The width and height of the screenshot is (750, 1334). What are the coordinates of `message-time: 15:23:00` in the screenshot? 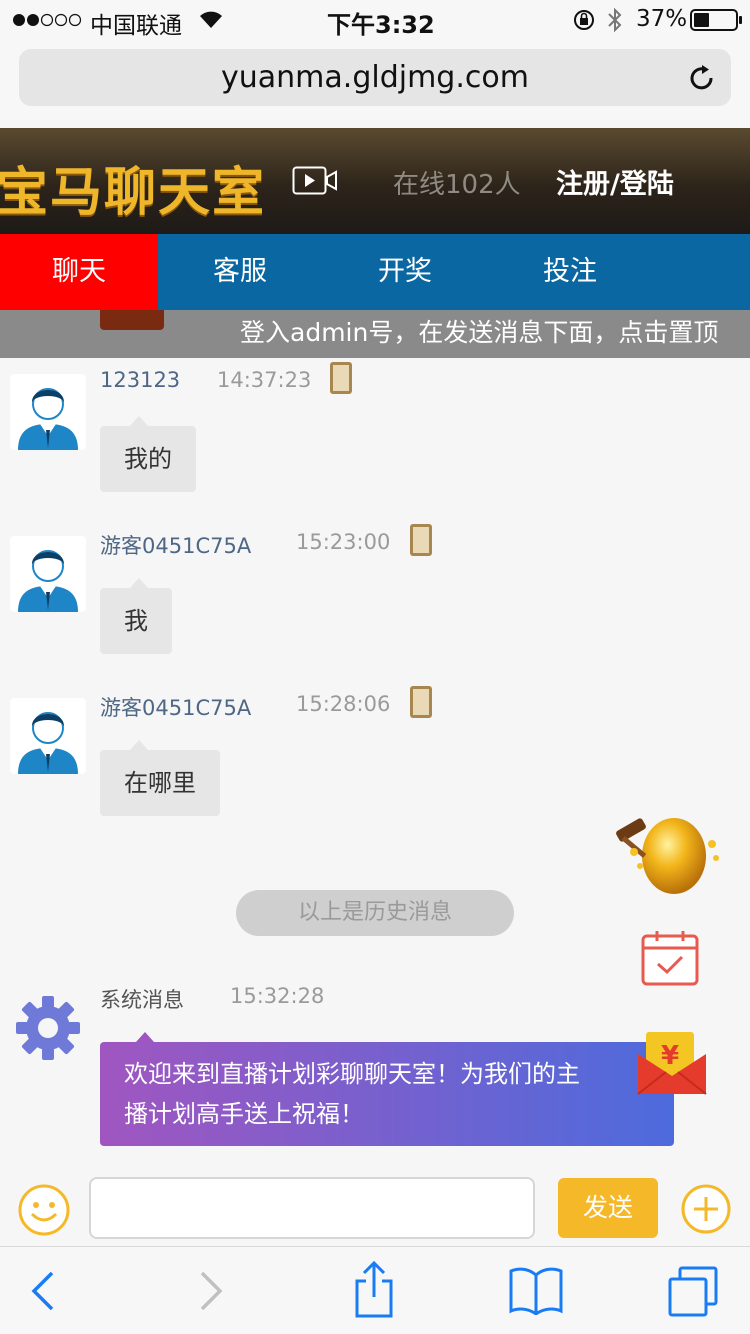 It's located at (343, 542).